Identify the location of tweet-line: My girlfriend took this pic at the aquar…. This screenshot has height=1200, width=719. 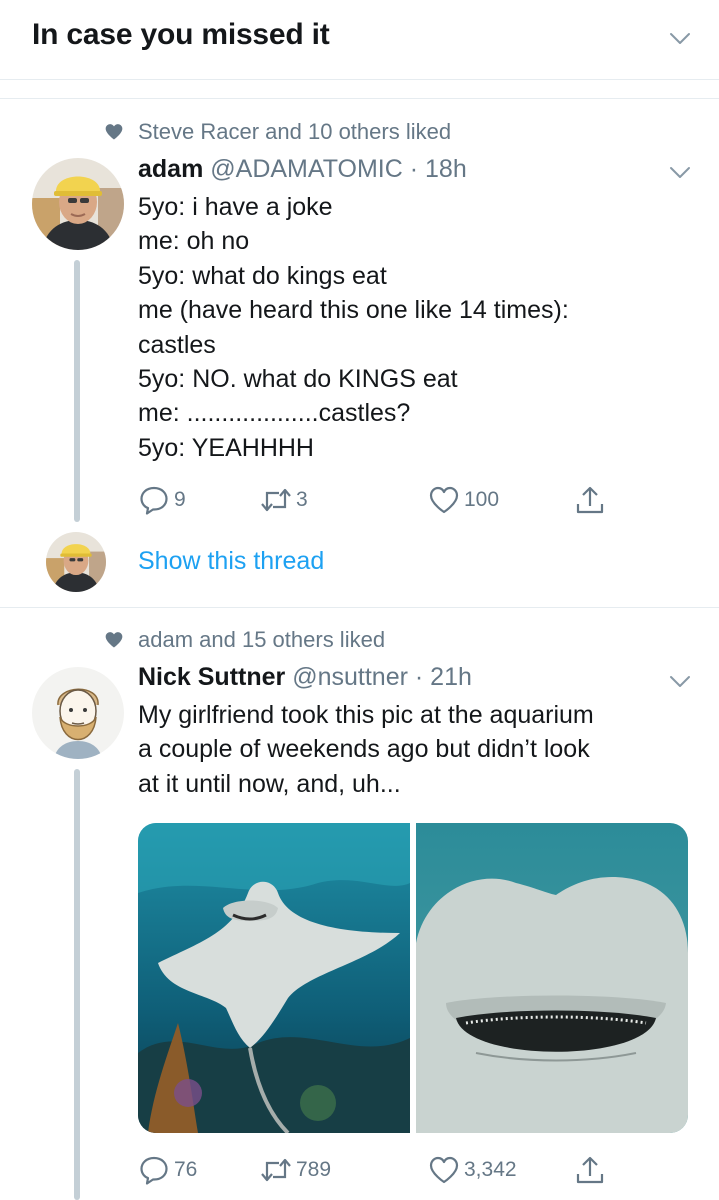
(366, 715).